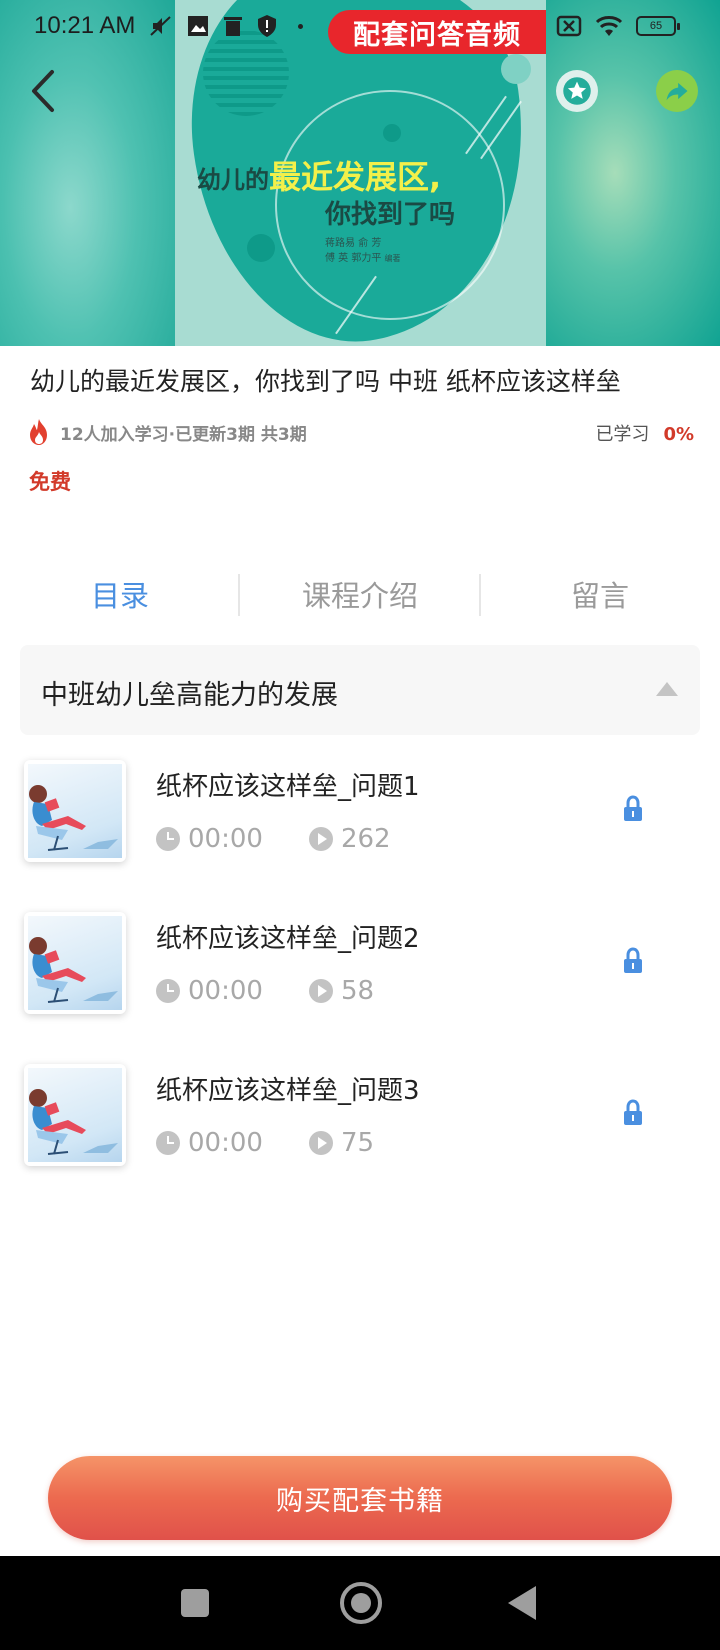 This screenshot has width=720, height=1650. What do you see at coordinates (233, 26) in the screenshot?
I see `trash-icon` at bounding box center [233, 26].